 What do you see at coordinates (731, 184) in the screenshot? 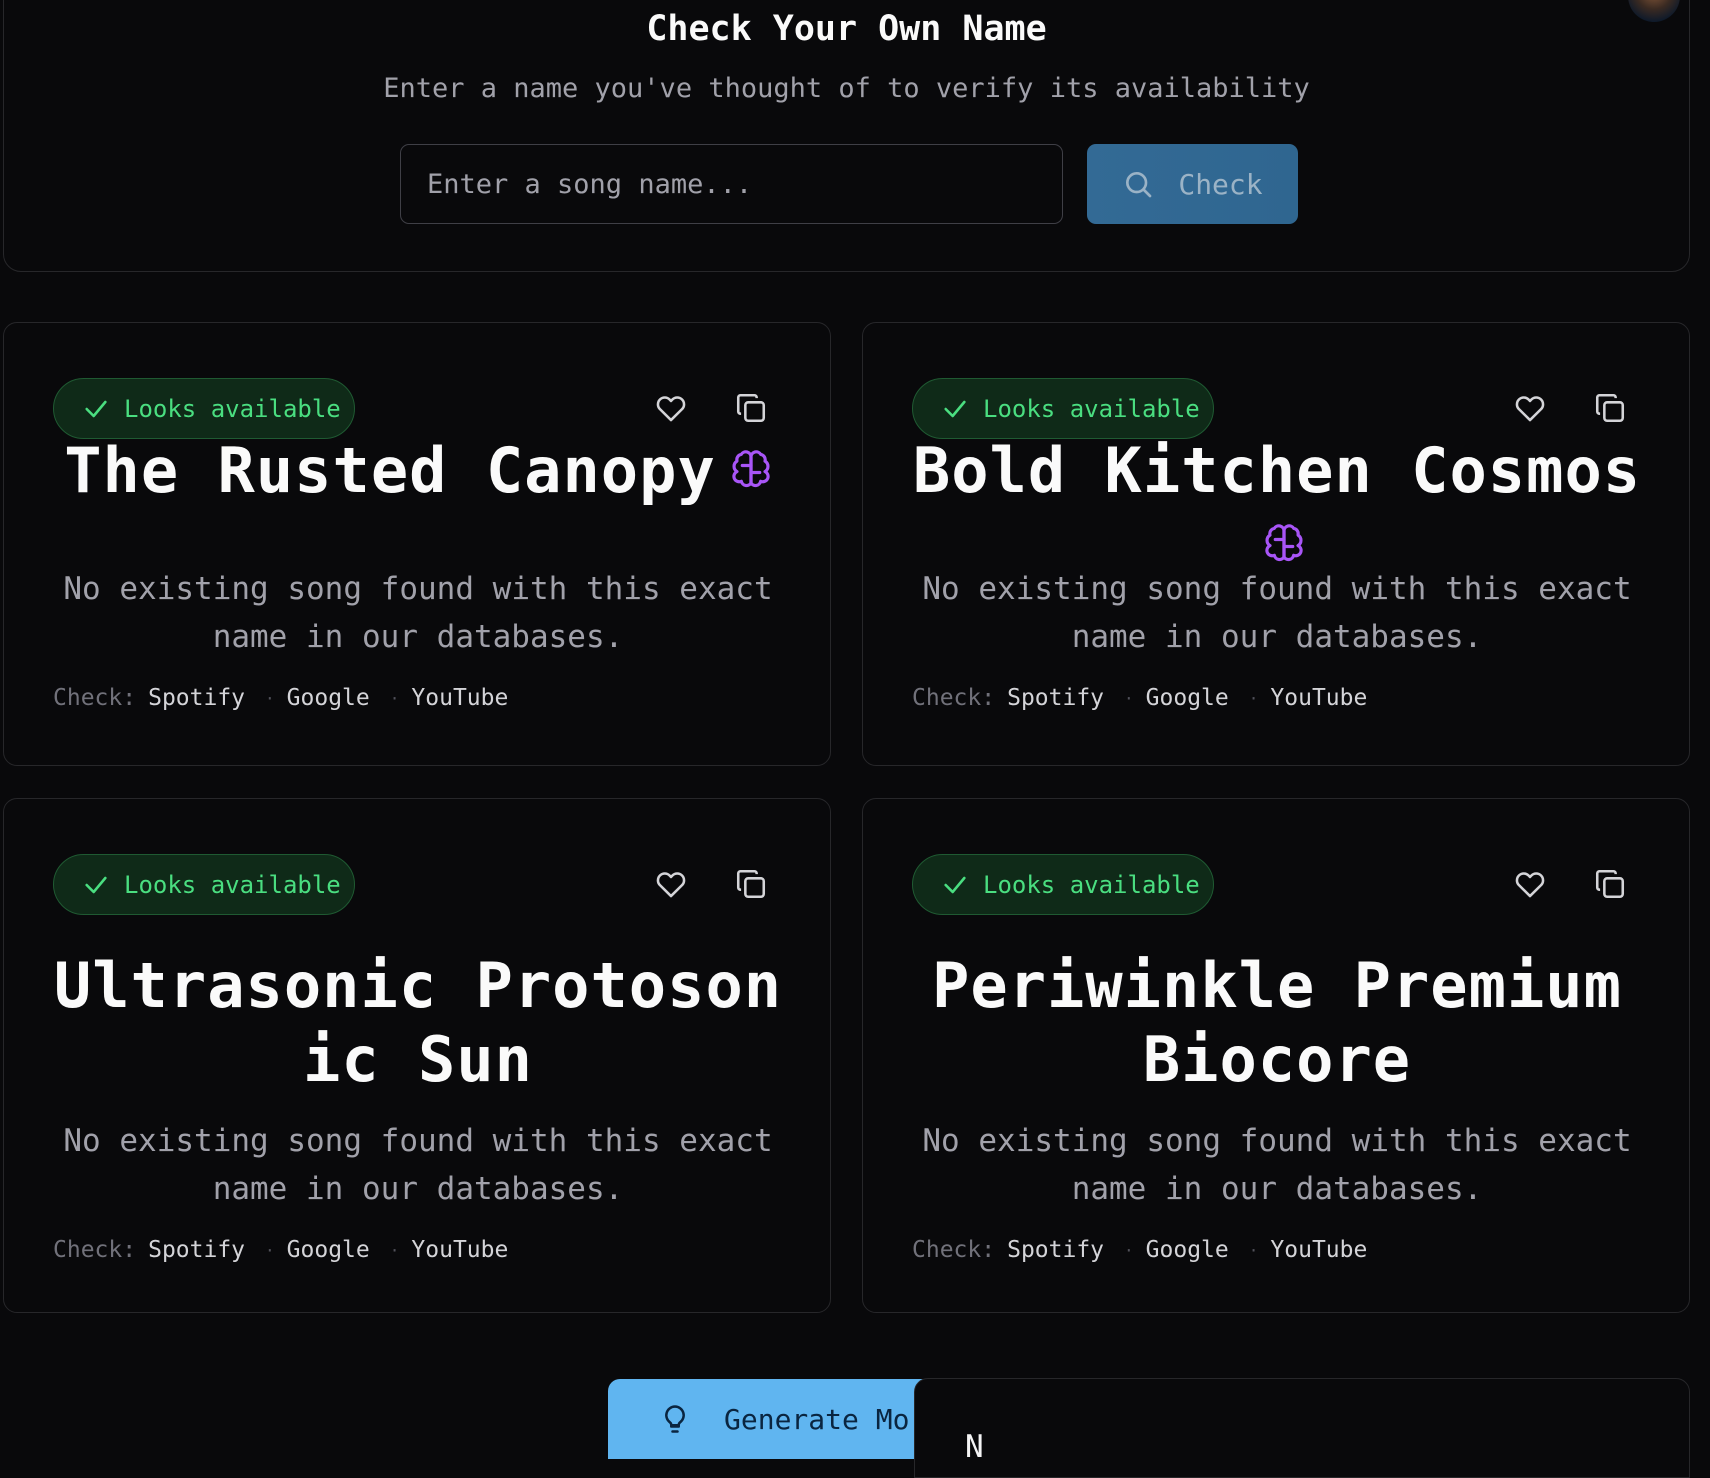
I see `song-name-input` at bounding box center [731, 184].